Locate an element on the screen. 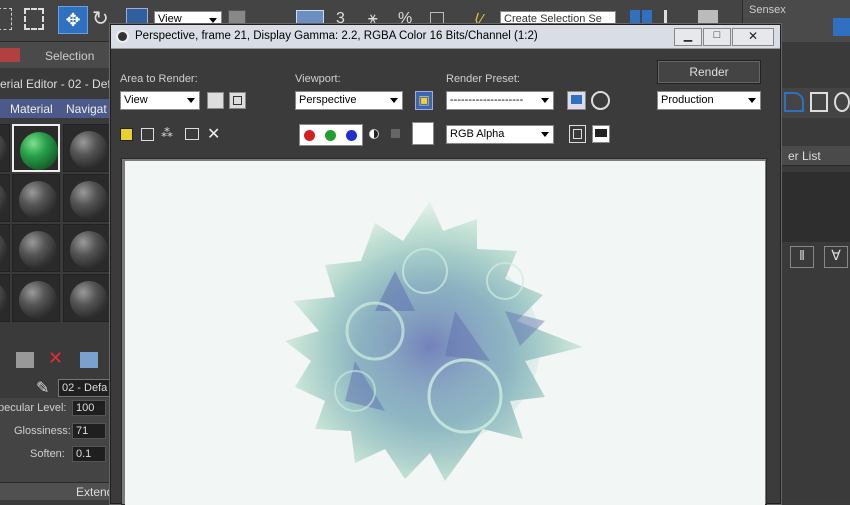  render-preset-dropdown: -------------------- is located at coordinates (500, 100).